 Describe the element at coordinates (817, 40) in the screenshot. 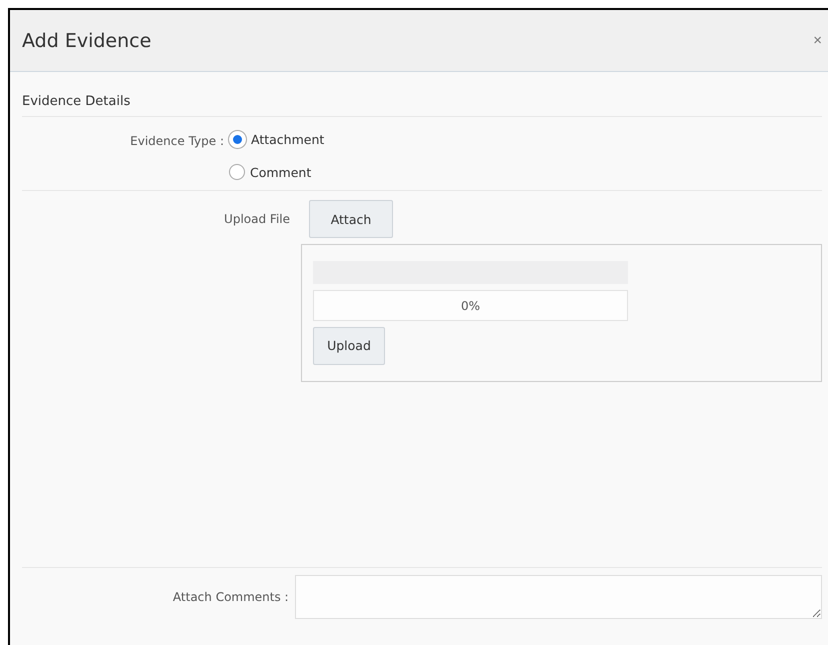

I see `close-button: ×` at that location.